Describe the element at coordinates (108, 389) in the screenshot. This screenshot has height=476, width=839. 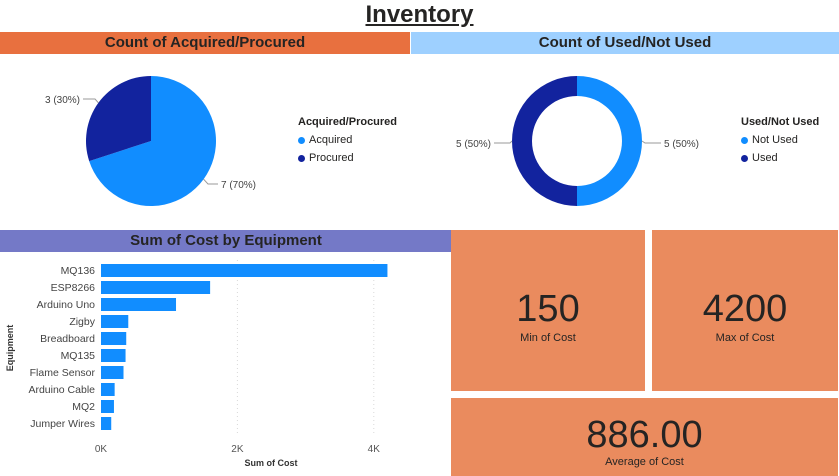
I see `bar-arduino-cable` at that location.